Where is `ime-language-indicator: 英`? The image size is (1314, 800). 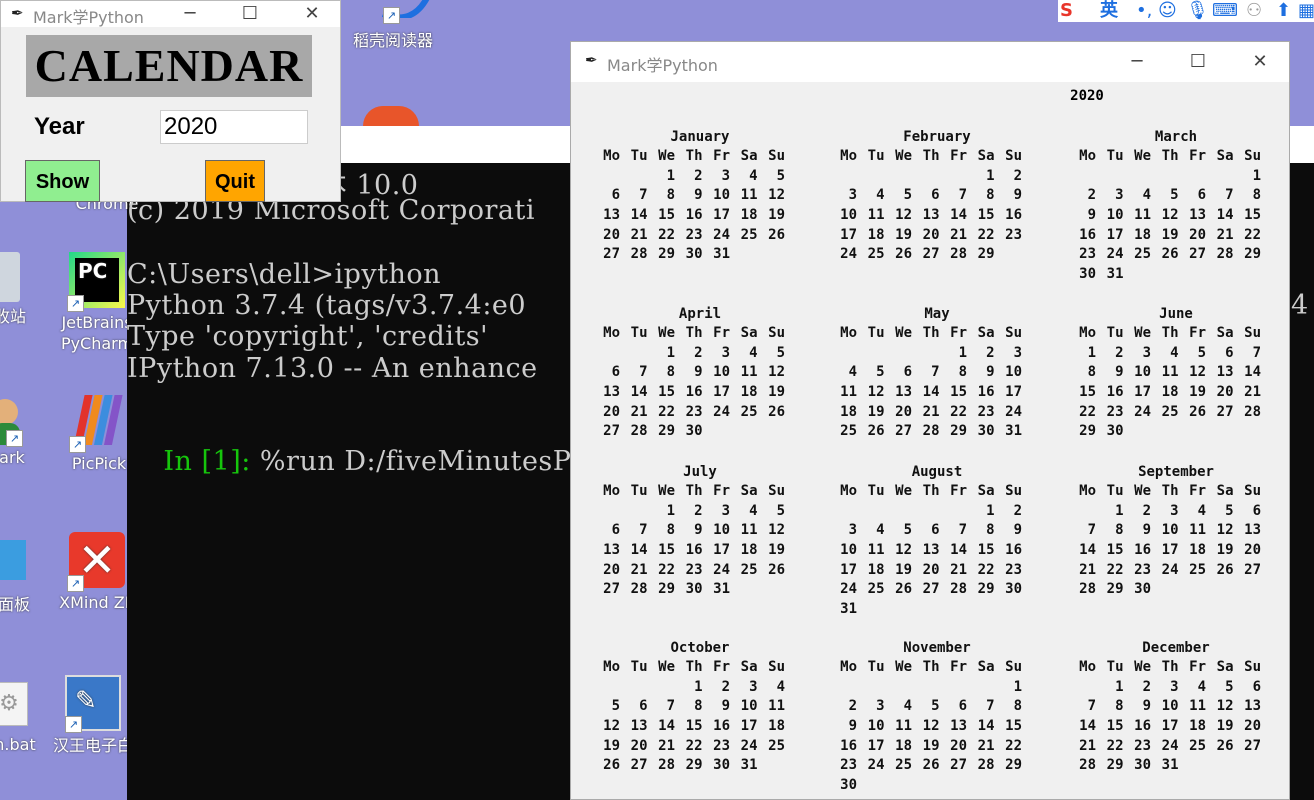
ime-language-indicator: 英 is located at coordinates (1109, 11).